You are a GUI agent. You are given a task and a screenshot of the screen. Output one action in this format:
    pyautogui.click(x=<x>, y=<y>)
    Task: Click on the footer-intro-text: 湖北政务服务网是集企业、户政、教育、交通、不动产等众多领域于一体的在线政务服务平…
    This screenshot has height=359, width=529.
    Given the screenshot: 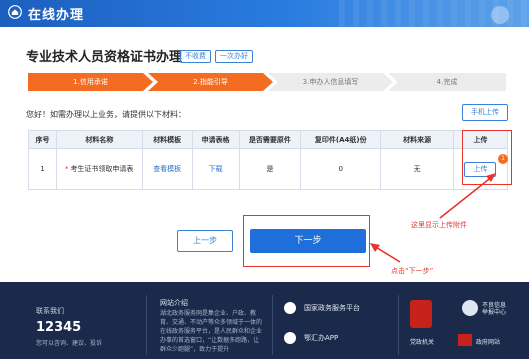 What is the action you would take?
    pyautogui.click(x=211, y=331)
    